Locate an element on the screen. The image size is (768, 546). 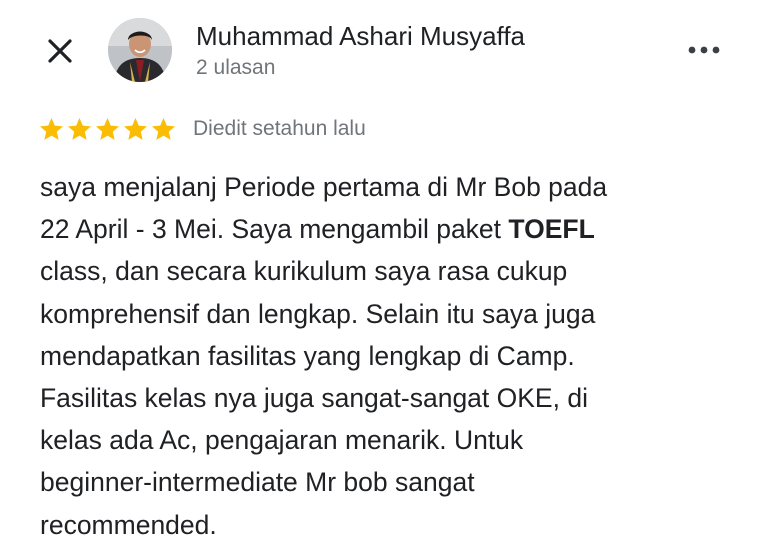
author-name: Muhammad Ashari Musyaffa is located at coordinates (360, 36).